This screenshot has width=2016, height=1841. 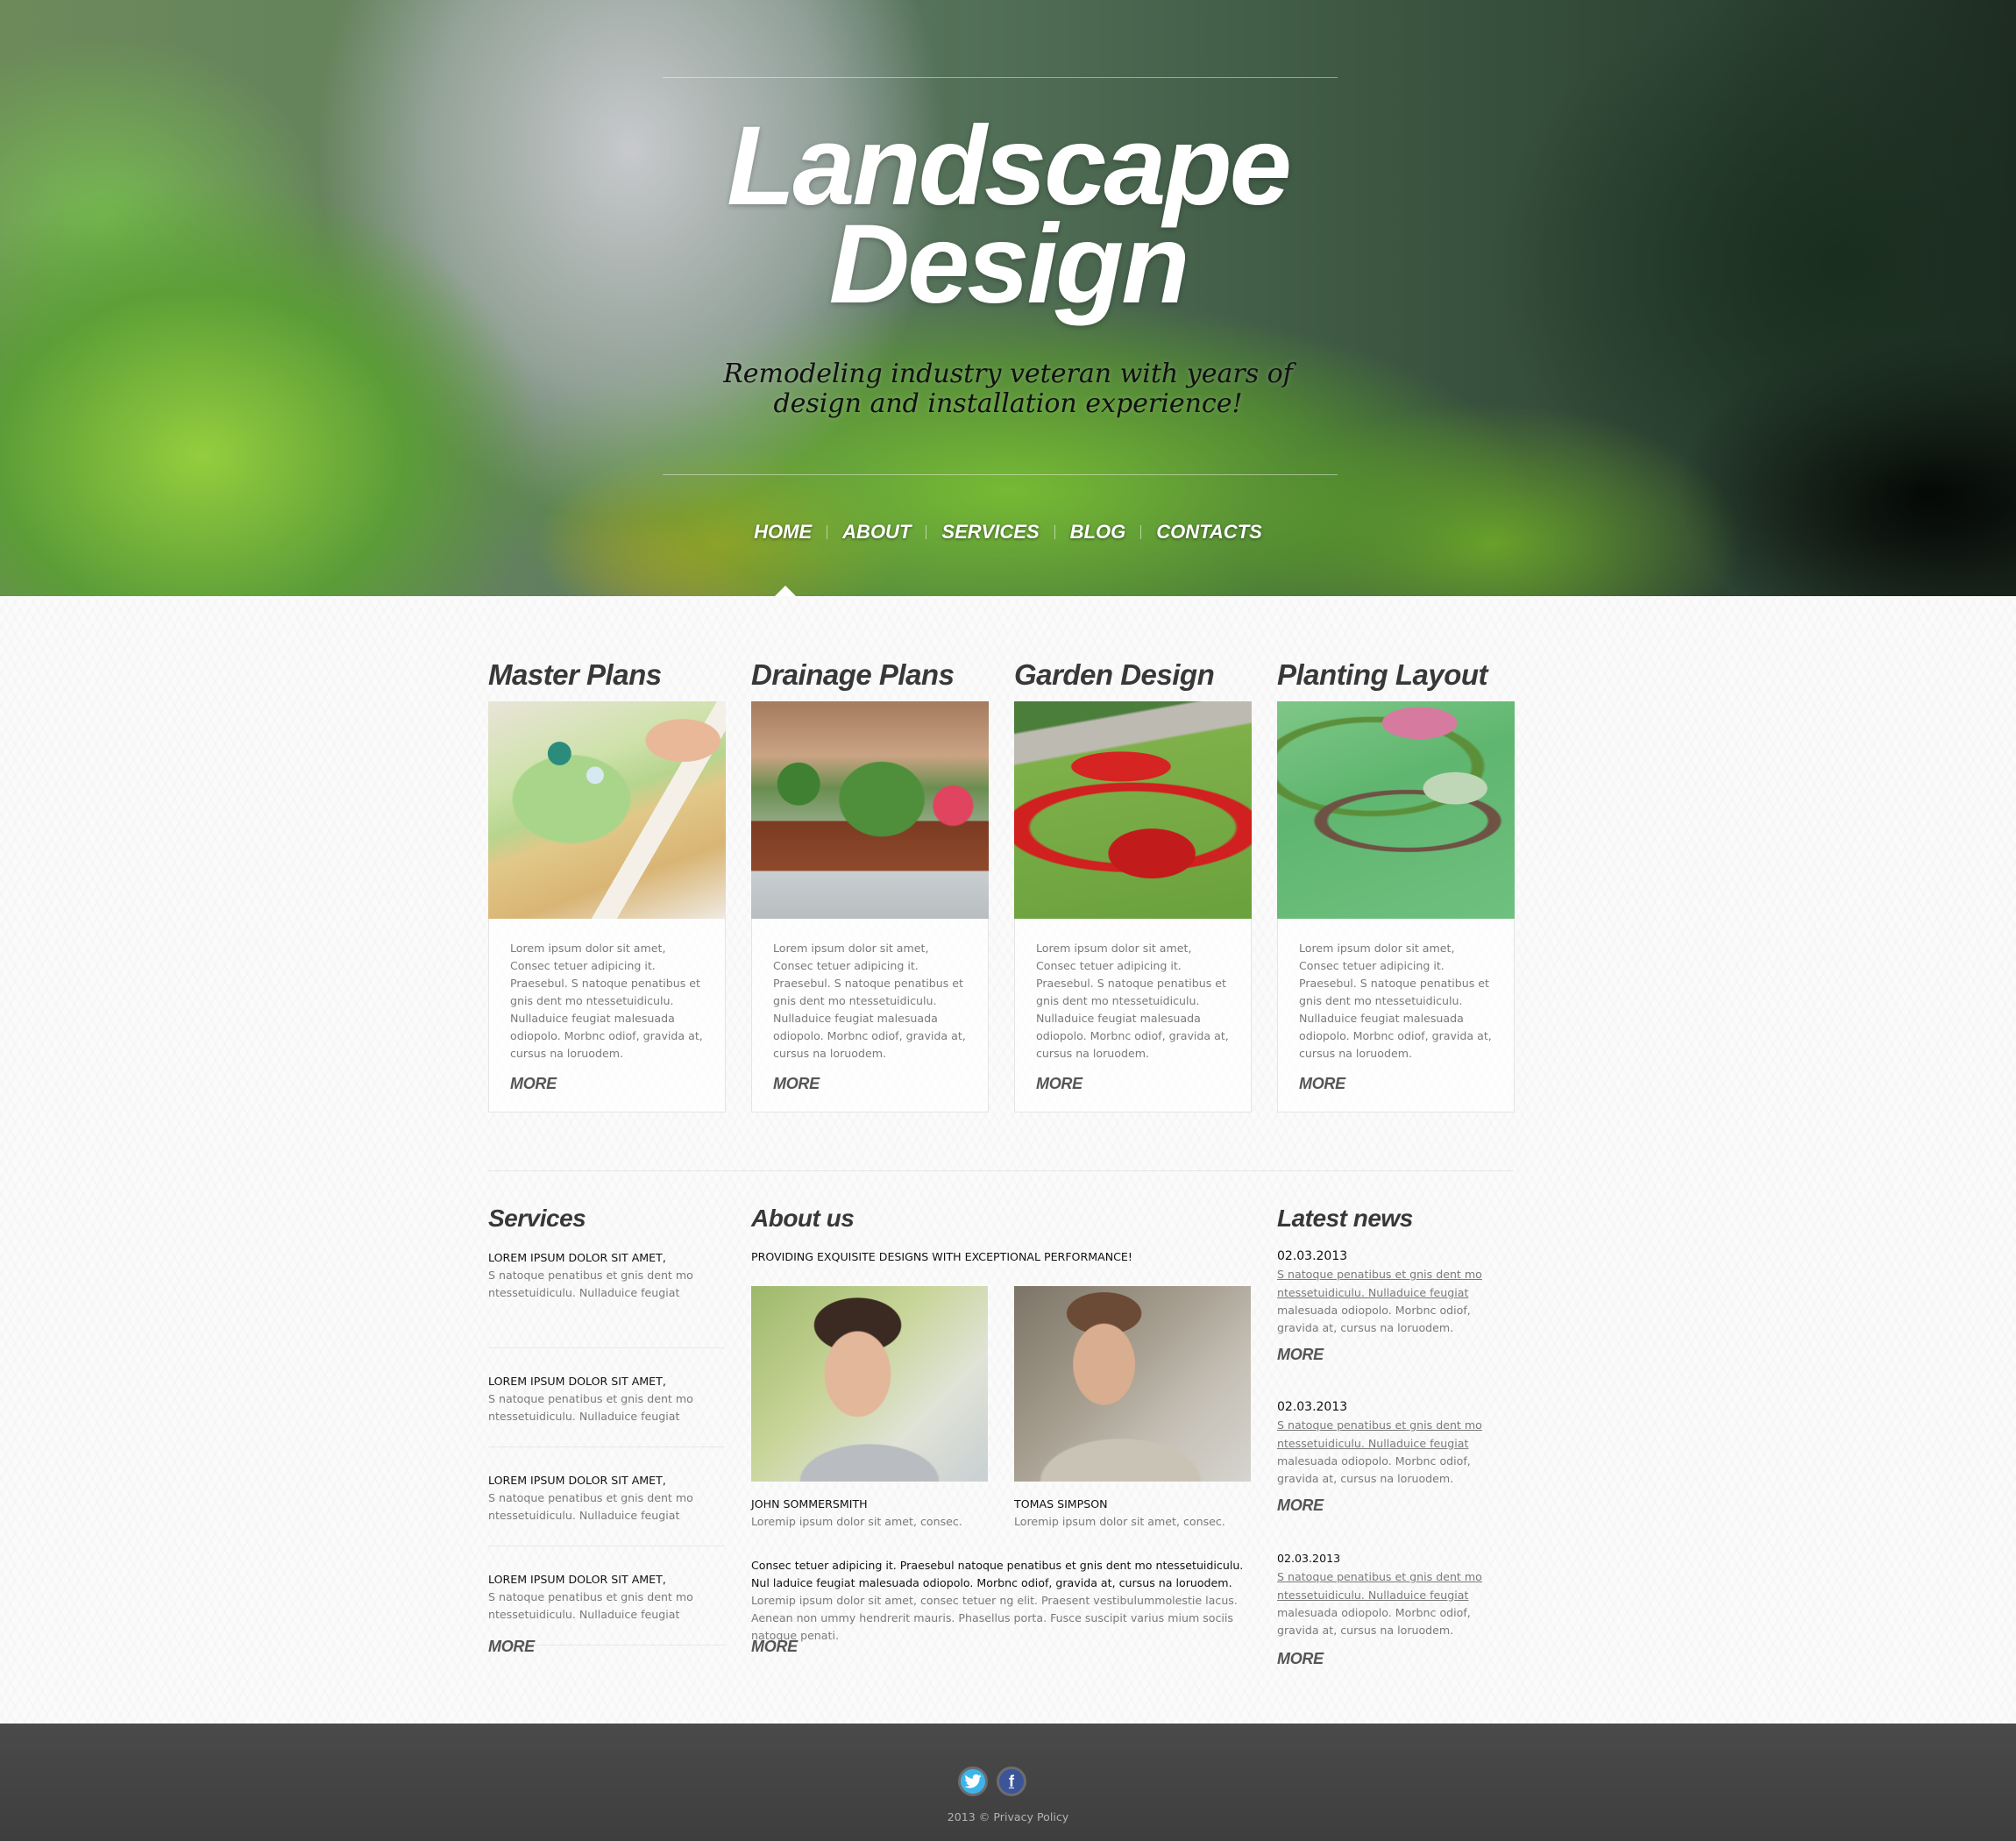 I want to click on social-links: f, so click(x=992, y=1781).